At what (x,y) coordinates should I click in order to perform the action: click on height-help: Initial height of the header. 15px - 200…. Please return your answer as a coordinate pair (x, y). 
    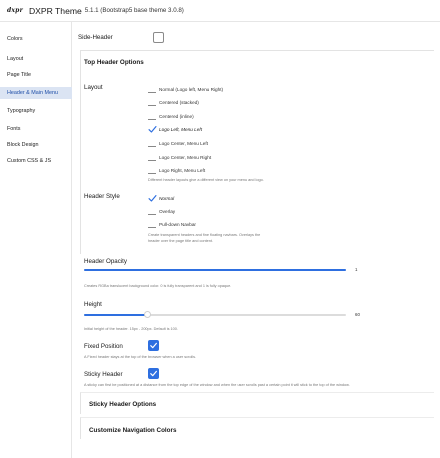
    Looking at the image, I should click on (131, 329).